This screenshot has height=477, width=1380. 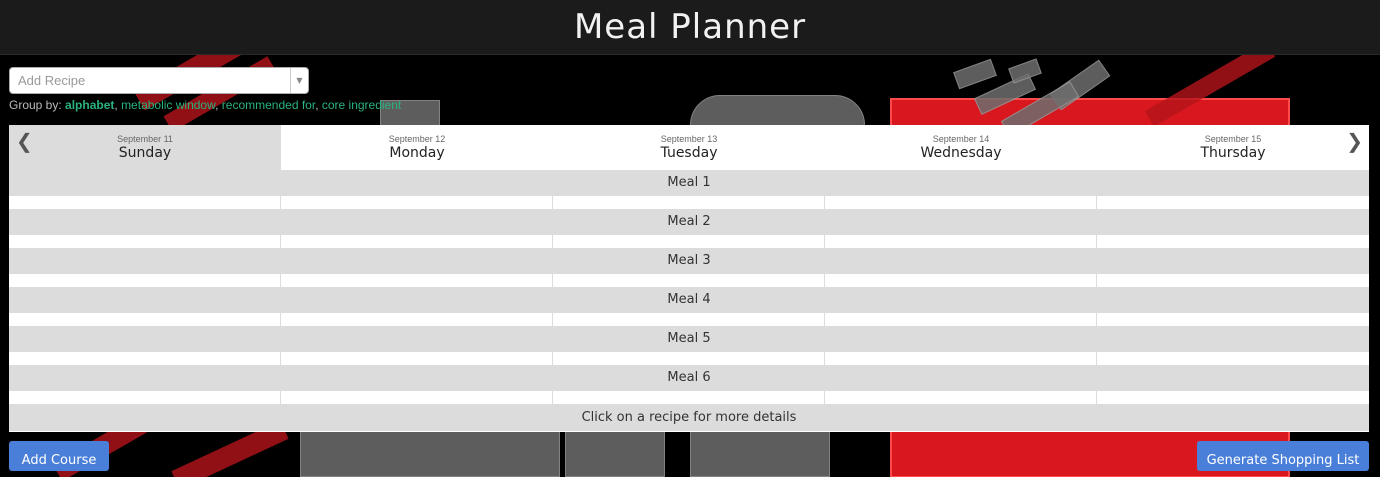 What do you see at coordinates (689, 183) in the screenshot?
I see `meal-header: Meal 1` at bounding box center [689, 183].